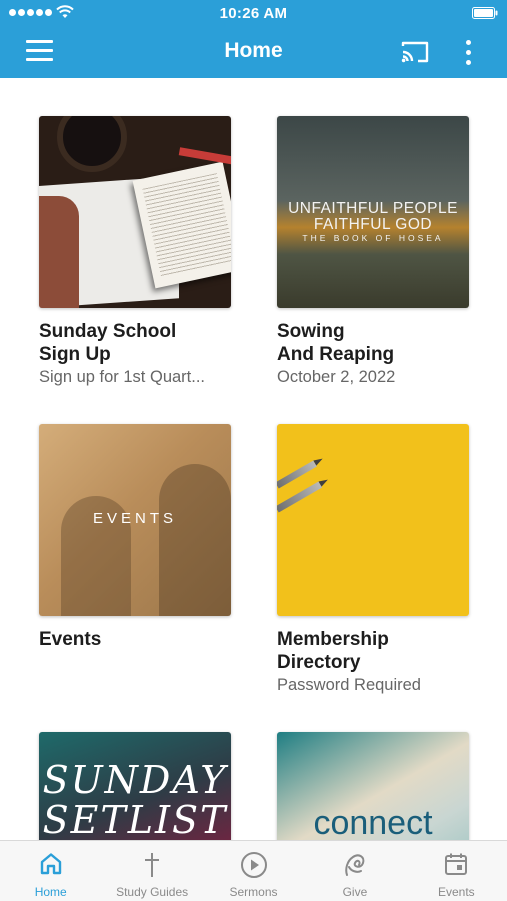 The height and width of the screenshot is (901, 507). What do you see at coordinates (373, 224) in the screenshot?
I see `image-caption: FAITHFUL GOD` at bounding box center [373, 224].